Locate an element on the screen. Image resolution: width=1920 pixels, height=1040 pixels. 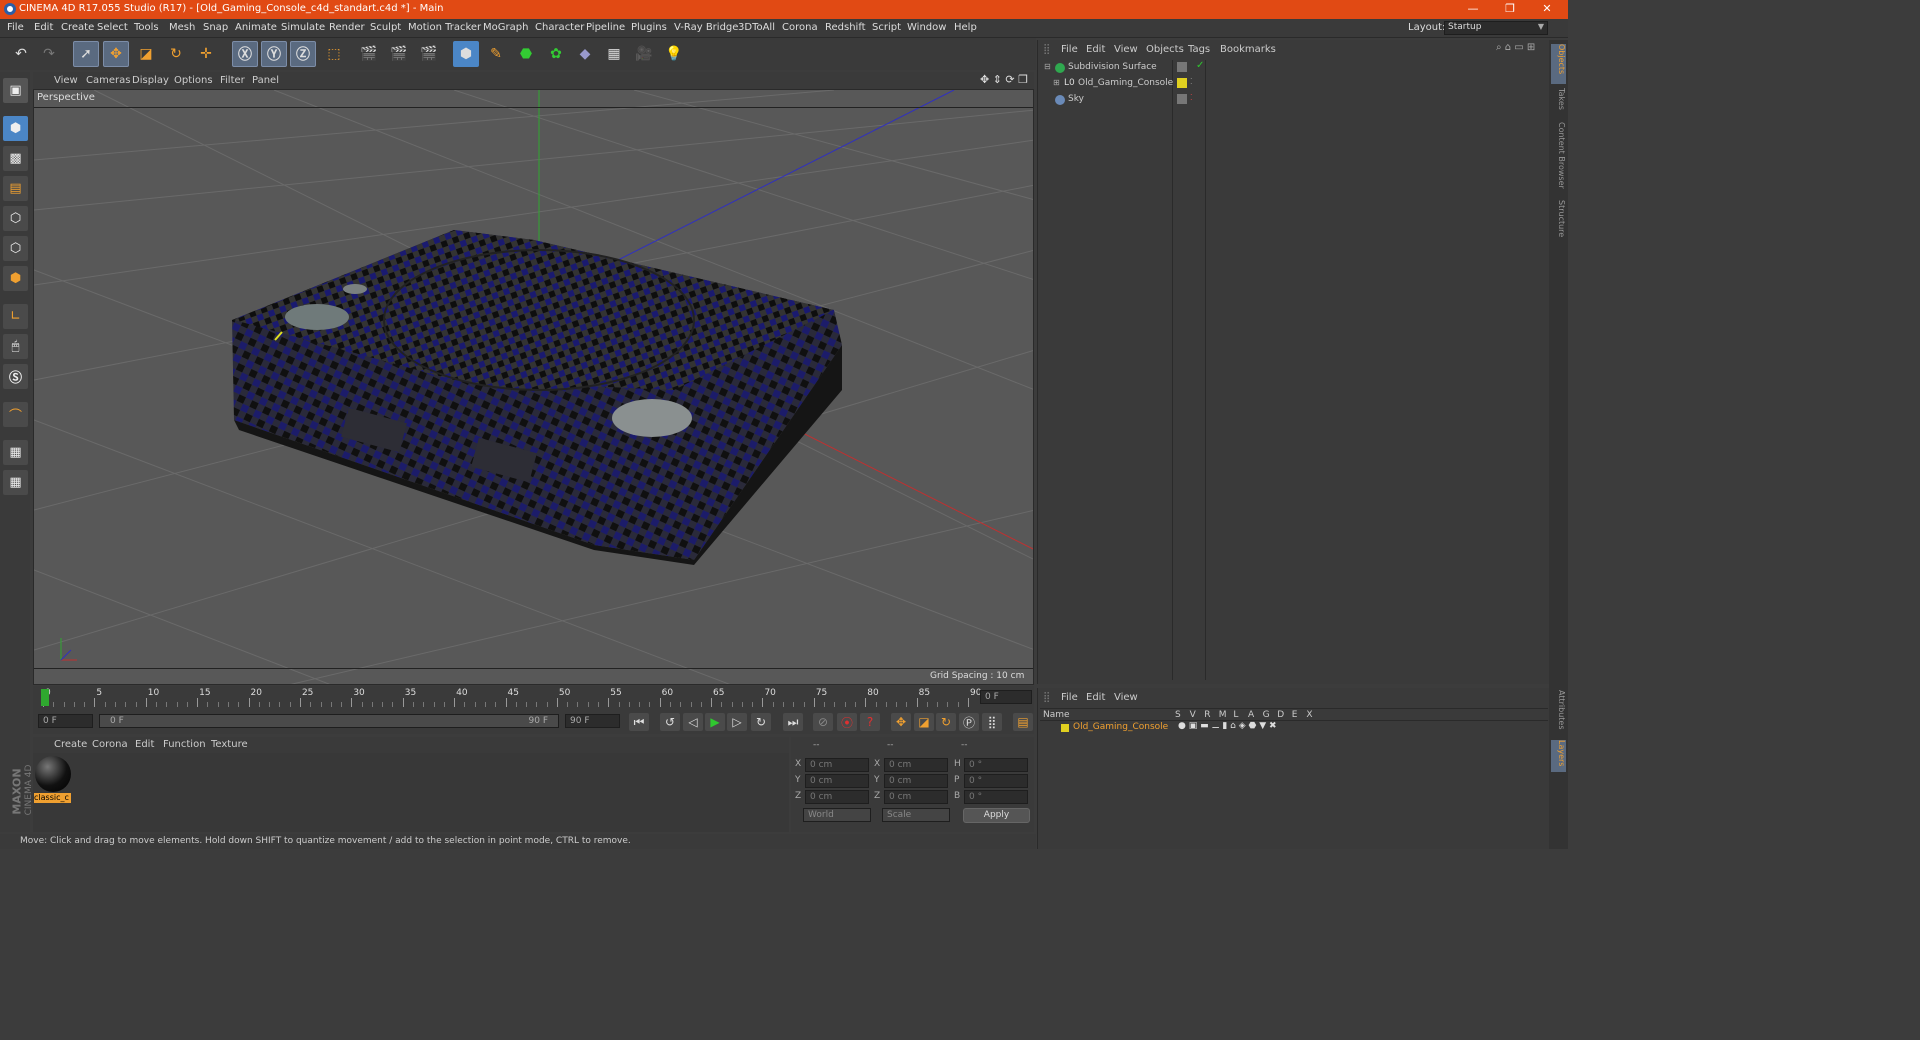
next-key-icon: ↻ is located at coordinates (761, 722).